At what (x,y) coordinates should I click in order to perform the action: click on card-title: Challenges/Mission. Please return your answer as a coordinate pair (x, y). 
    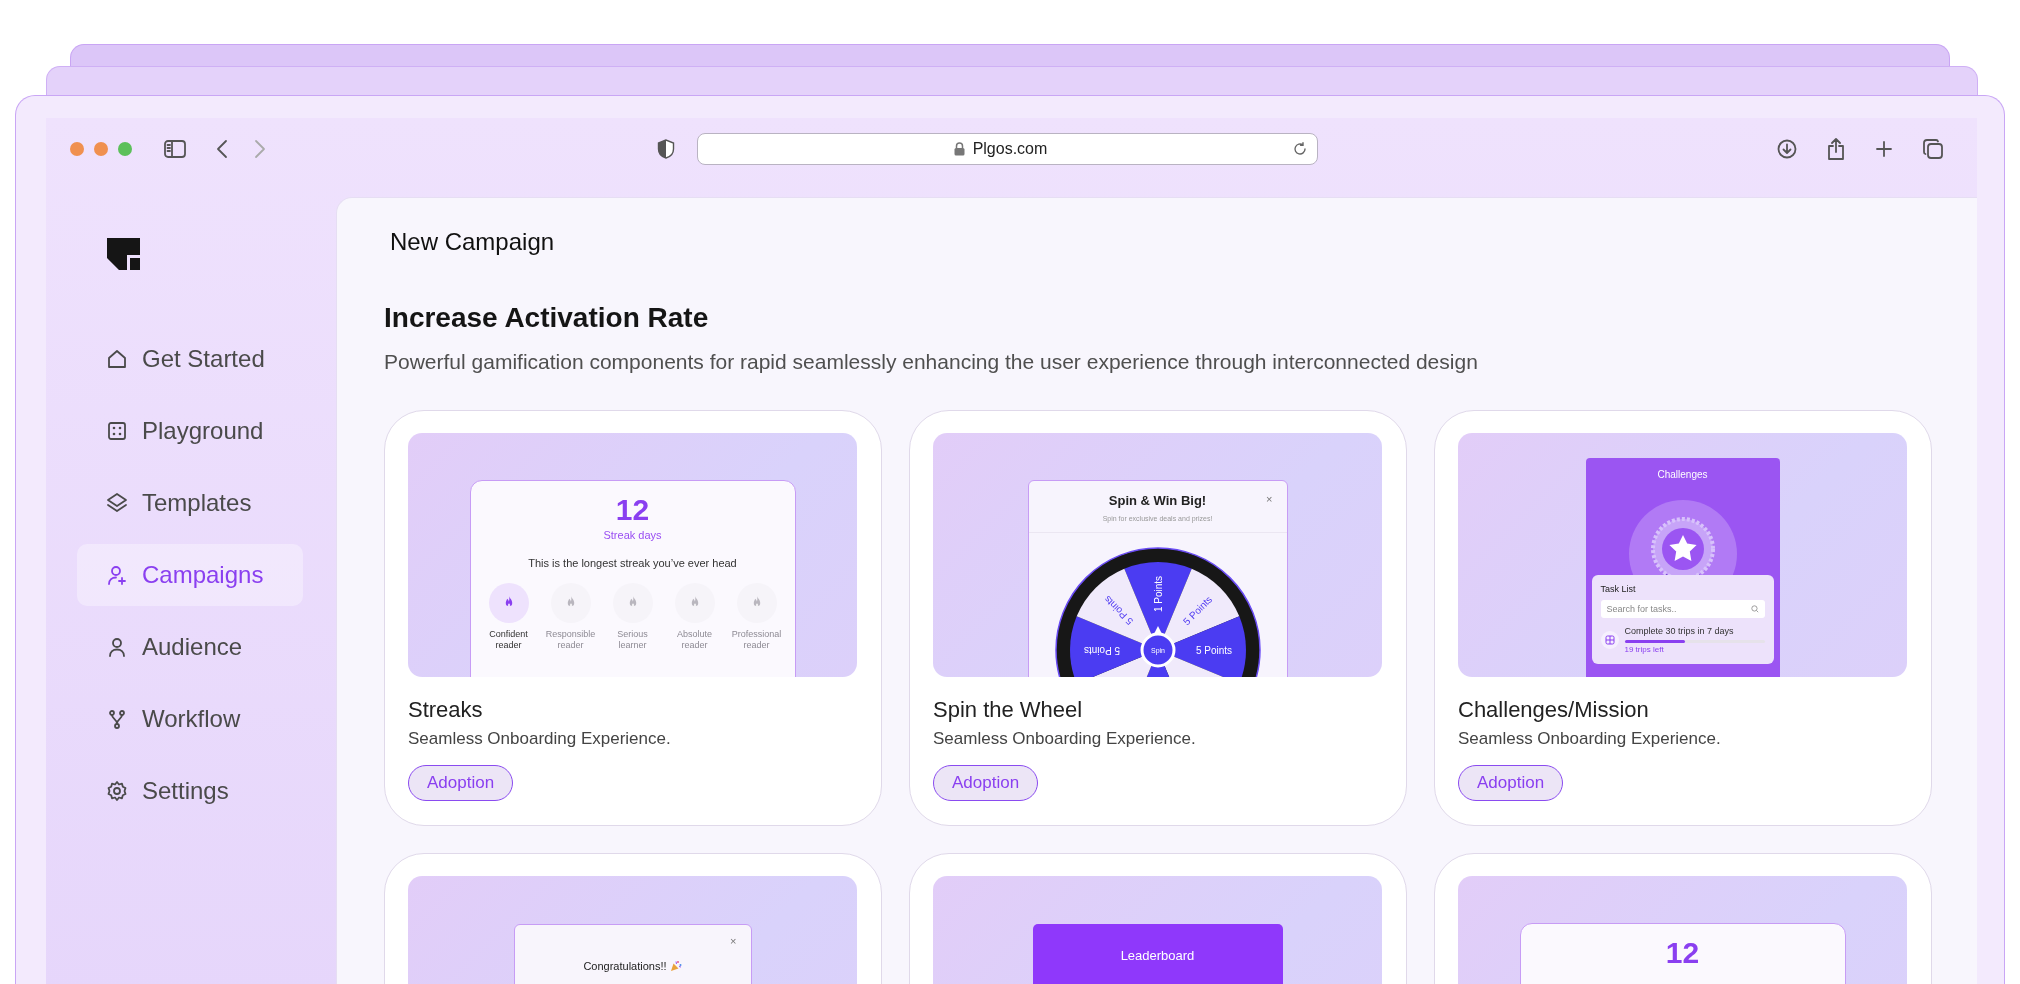
    Looking at the image, I should click on (1553, 710).